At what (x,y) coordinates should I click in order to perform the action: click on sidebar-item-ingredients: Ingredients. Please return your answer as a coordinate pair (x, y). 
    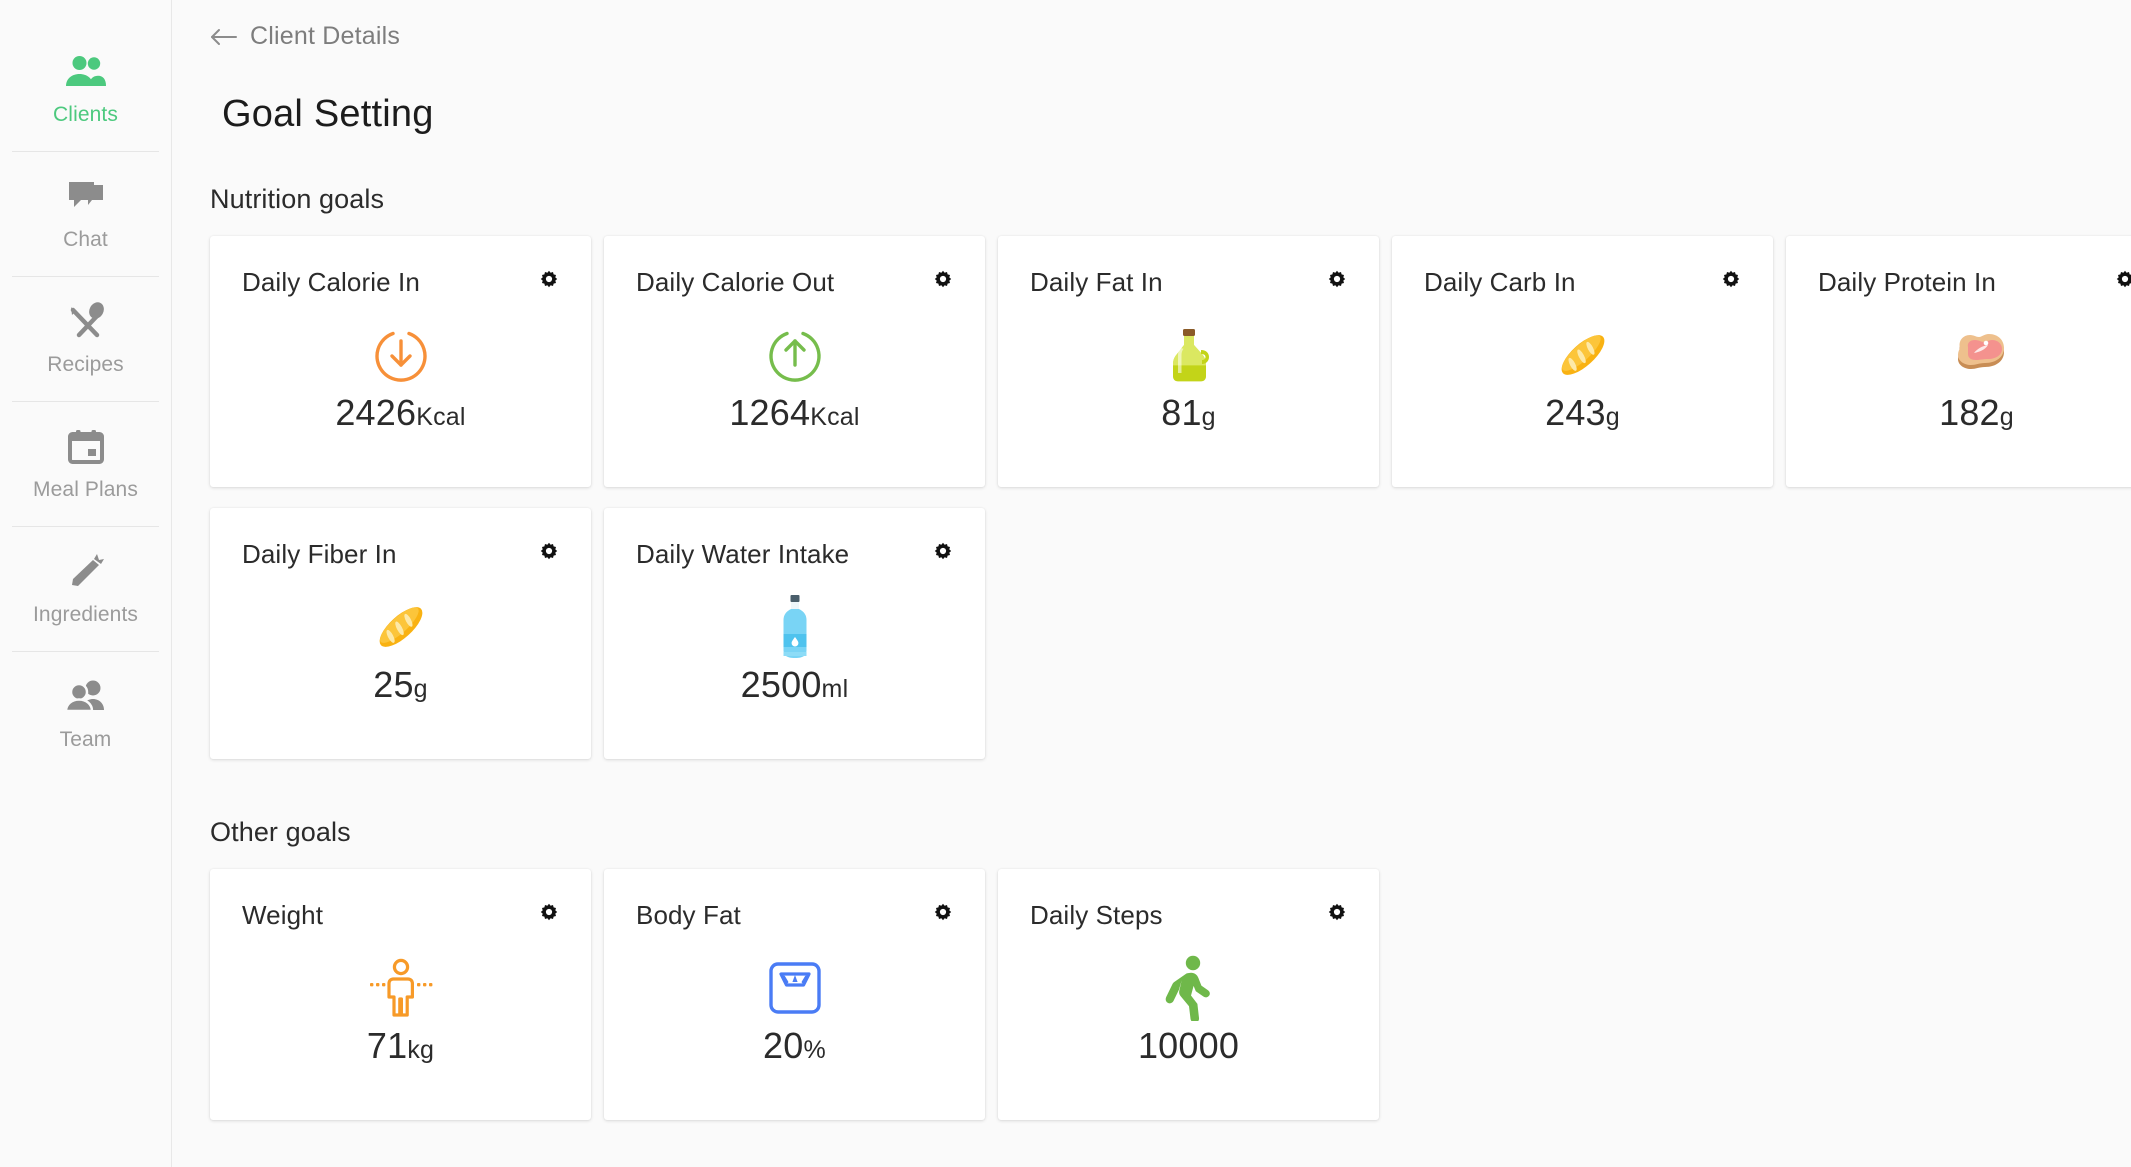
    Looking at the image, I should click on (85, 588).